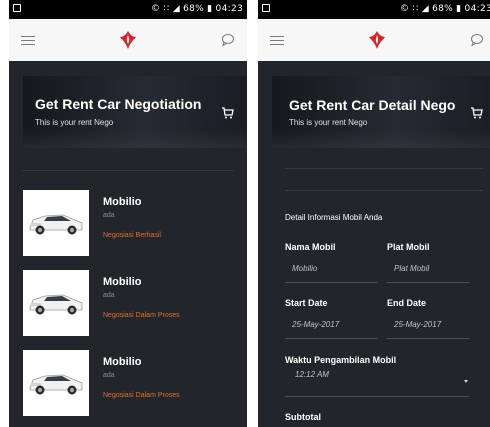 Image resolution: width=490 pixels, height=427 pixels. I want to click on waktu-underline, so click(377, 396).